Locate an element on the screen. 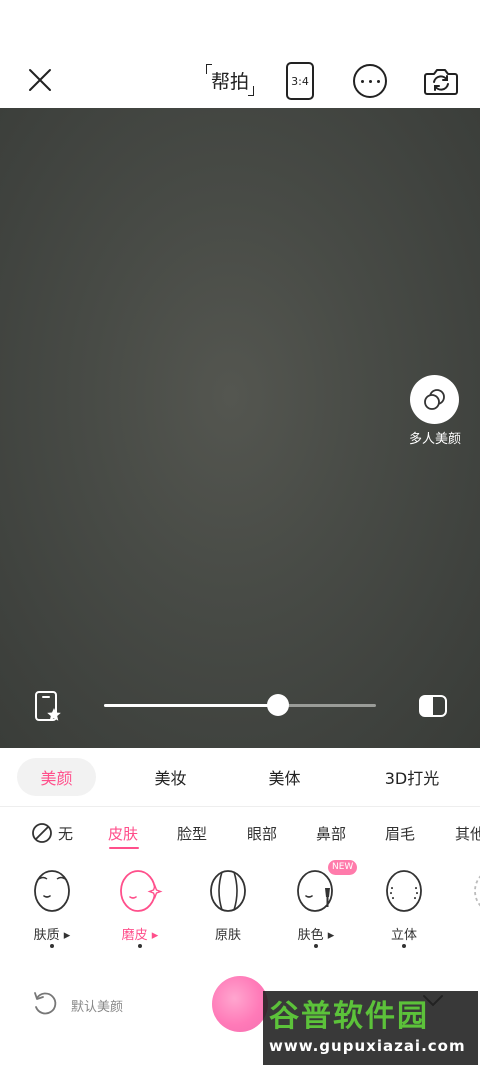  favorite-preset-button is located at coordinates (48, 707).